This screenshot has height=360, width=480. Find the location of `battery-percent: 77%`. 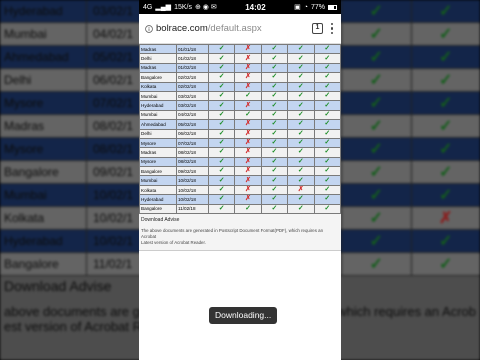

battery-percent: 77% is located at coordinates (317, 7).